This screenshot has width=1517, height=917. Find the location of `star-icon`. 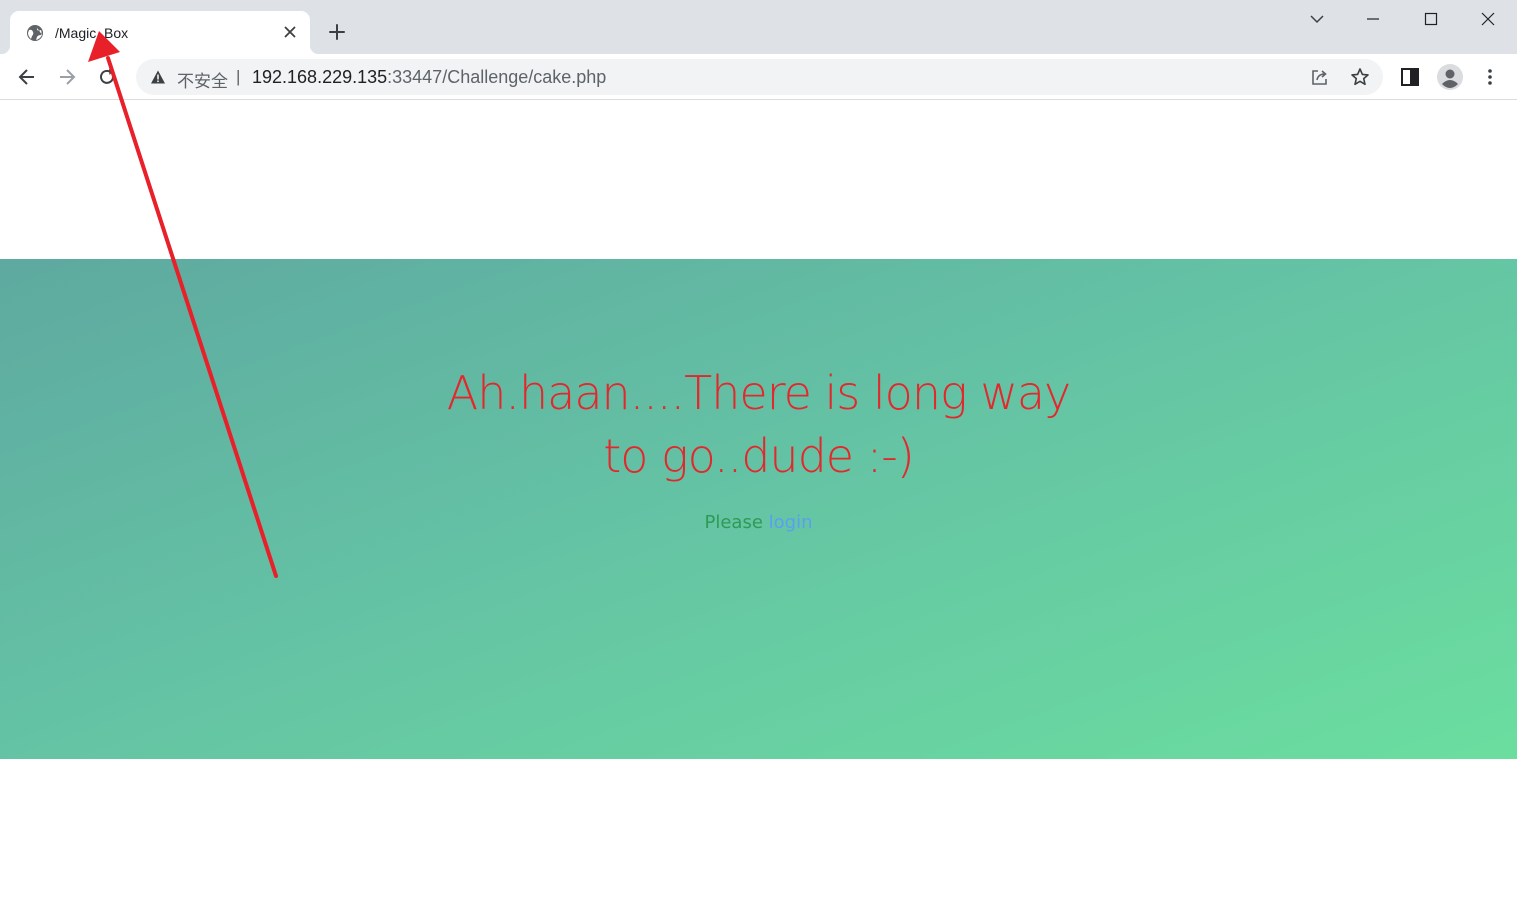

star-icon is located at coordinates (1360, 77).